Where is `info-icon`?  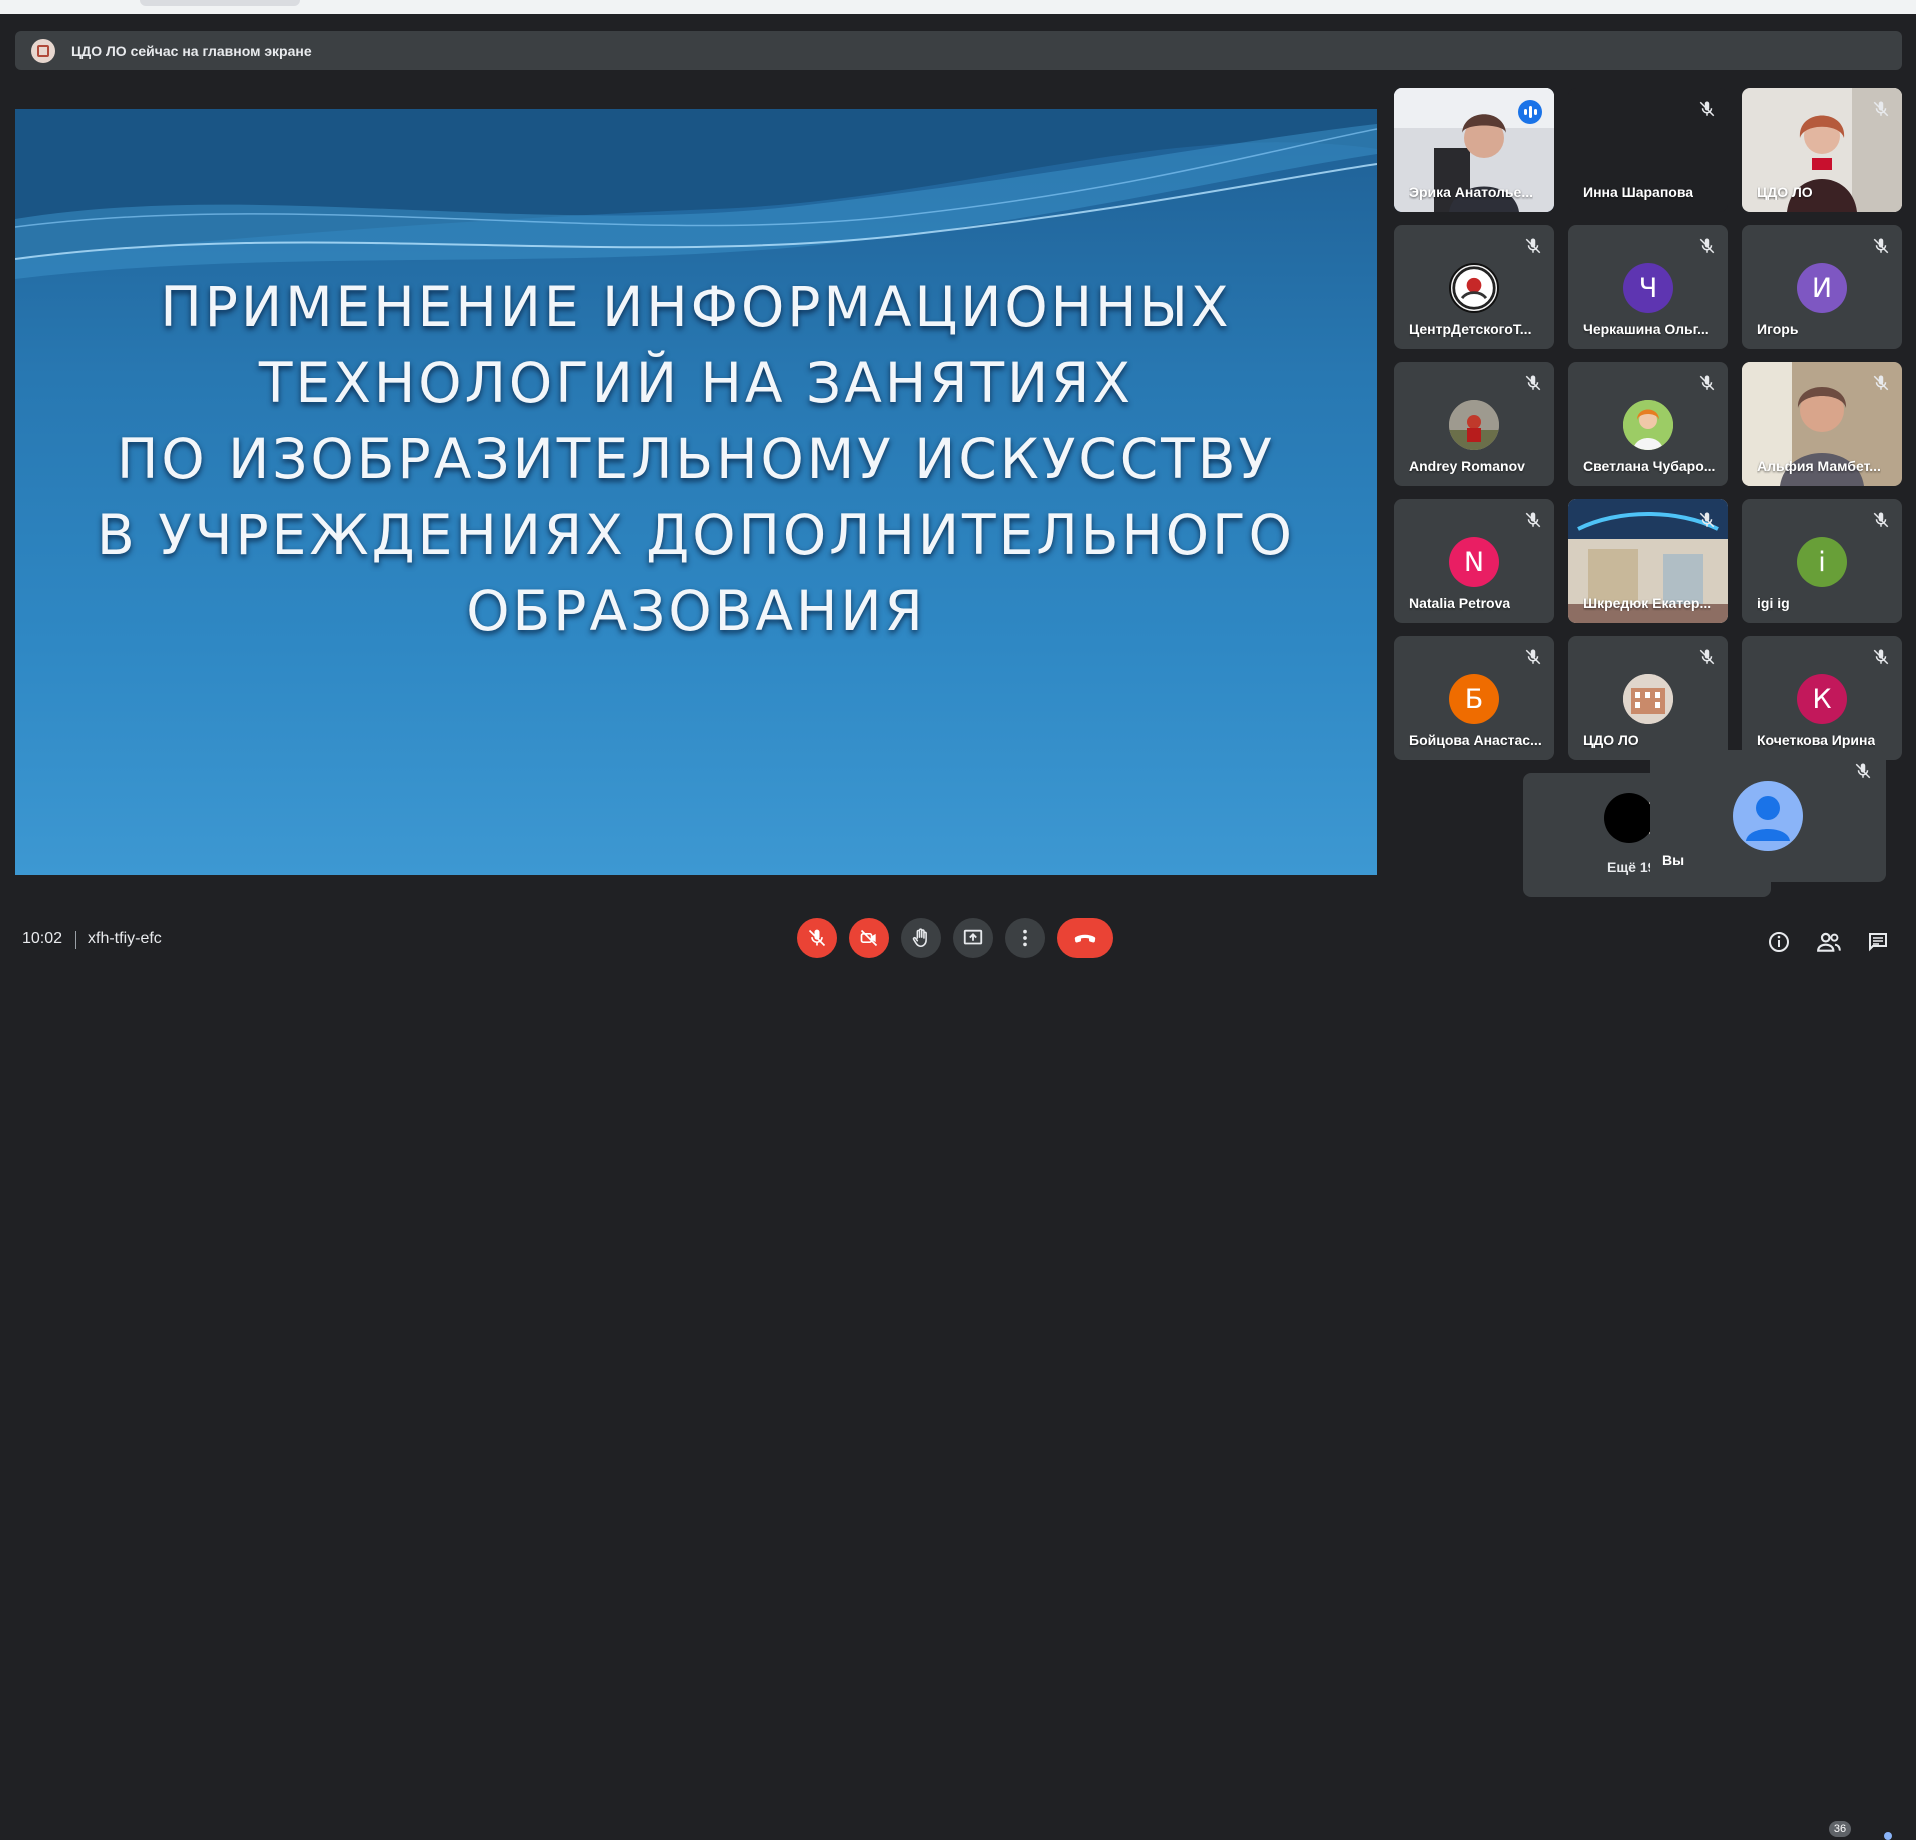 info-icon is located at coordinates (1779, 942).